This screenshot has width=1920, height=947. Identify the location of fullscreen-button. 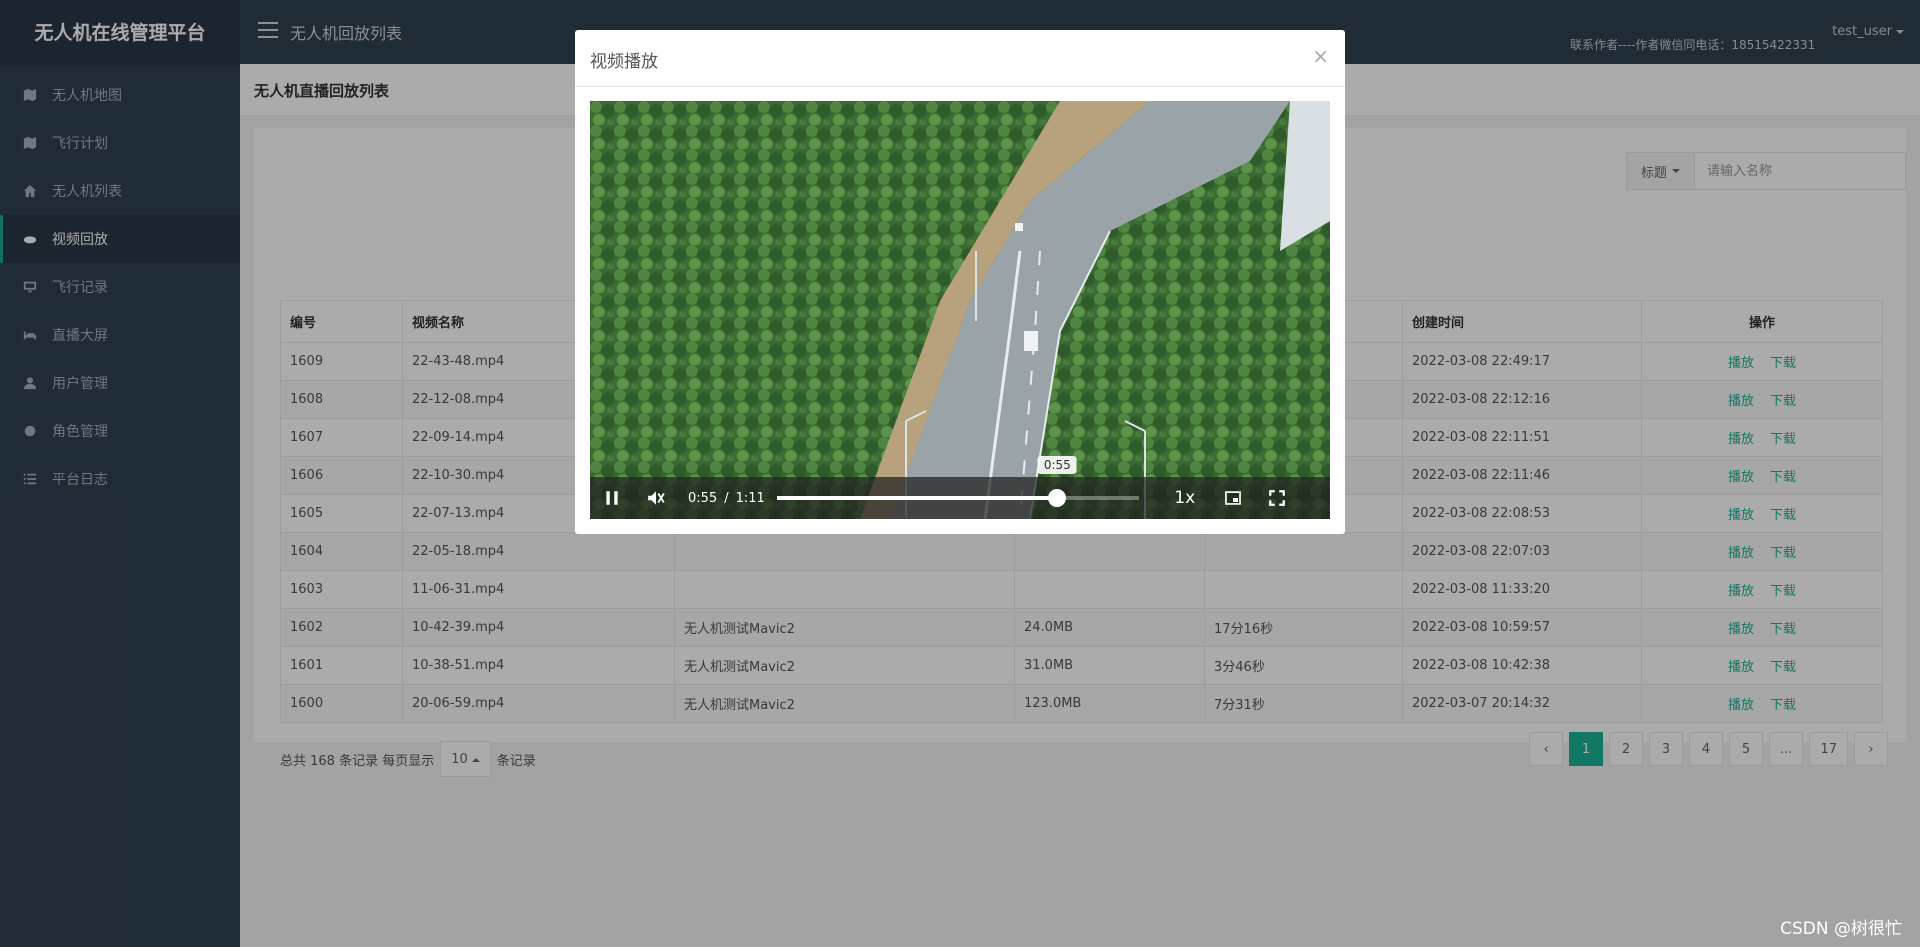
(1277, 498).